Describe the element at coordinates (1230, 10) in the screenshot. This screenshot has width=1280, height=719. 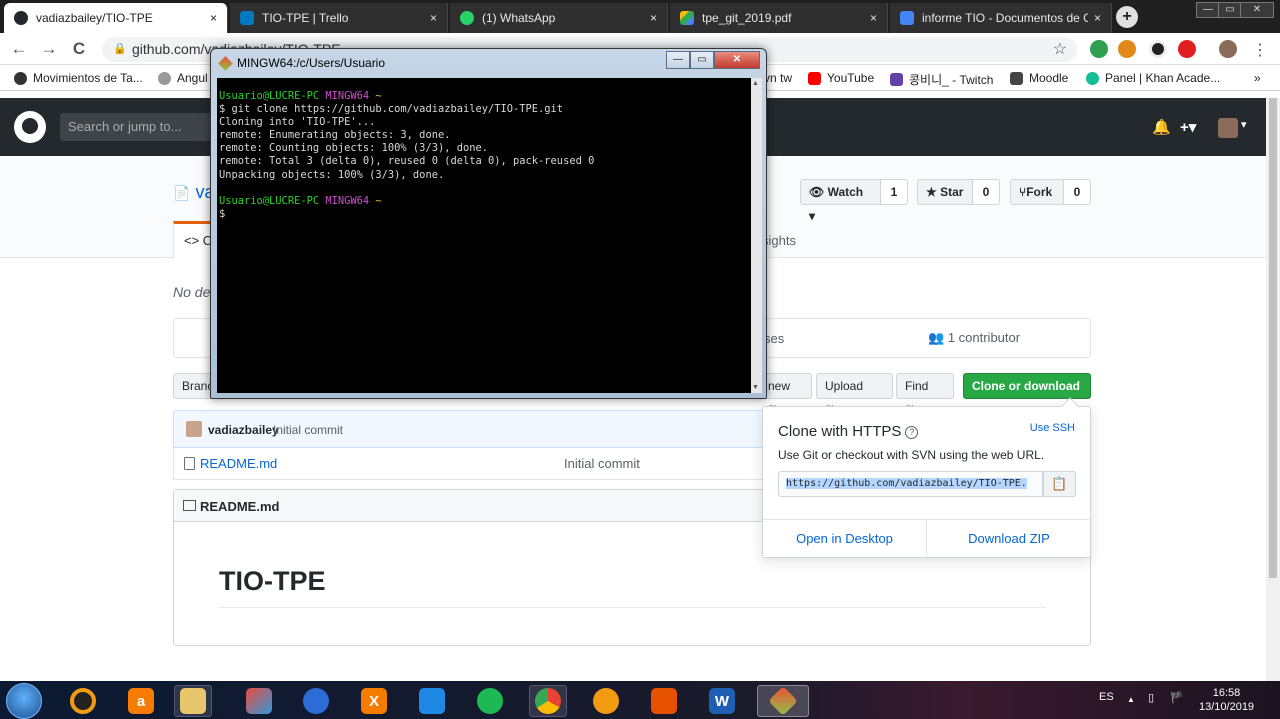
I see `maximize-button: ▭` at that location.